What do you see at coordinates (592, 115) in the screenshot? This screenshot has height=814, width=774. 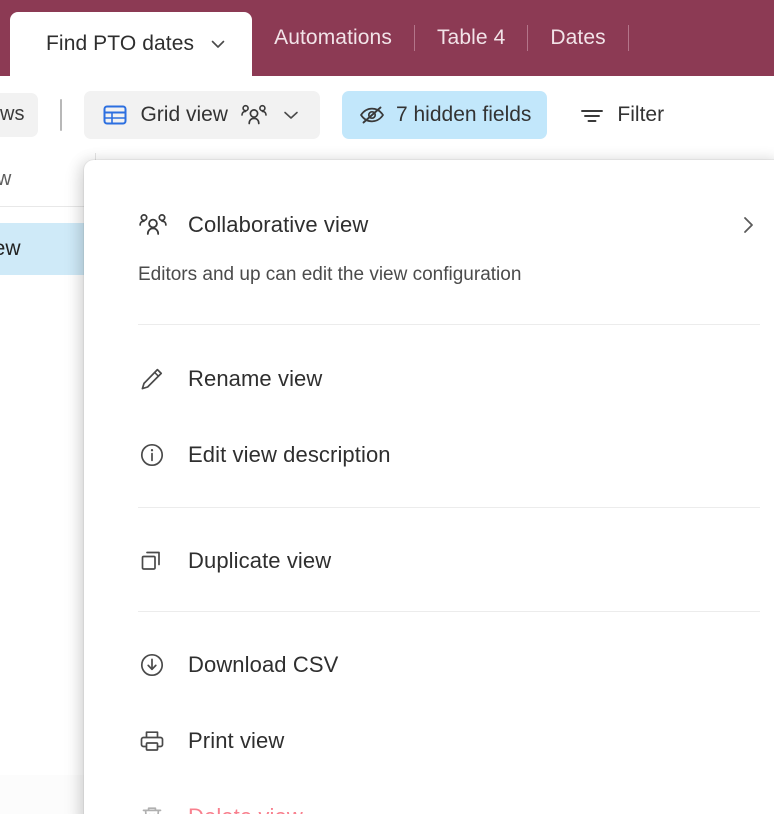 I see `filter-icon` at bounding box center [592, 115].